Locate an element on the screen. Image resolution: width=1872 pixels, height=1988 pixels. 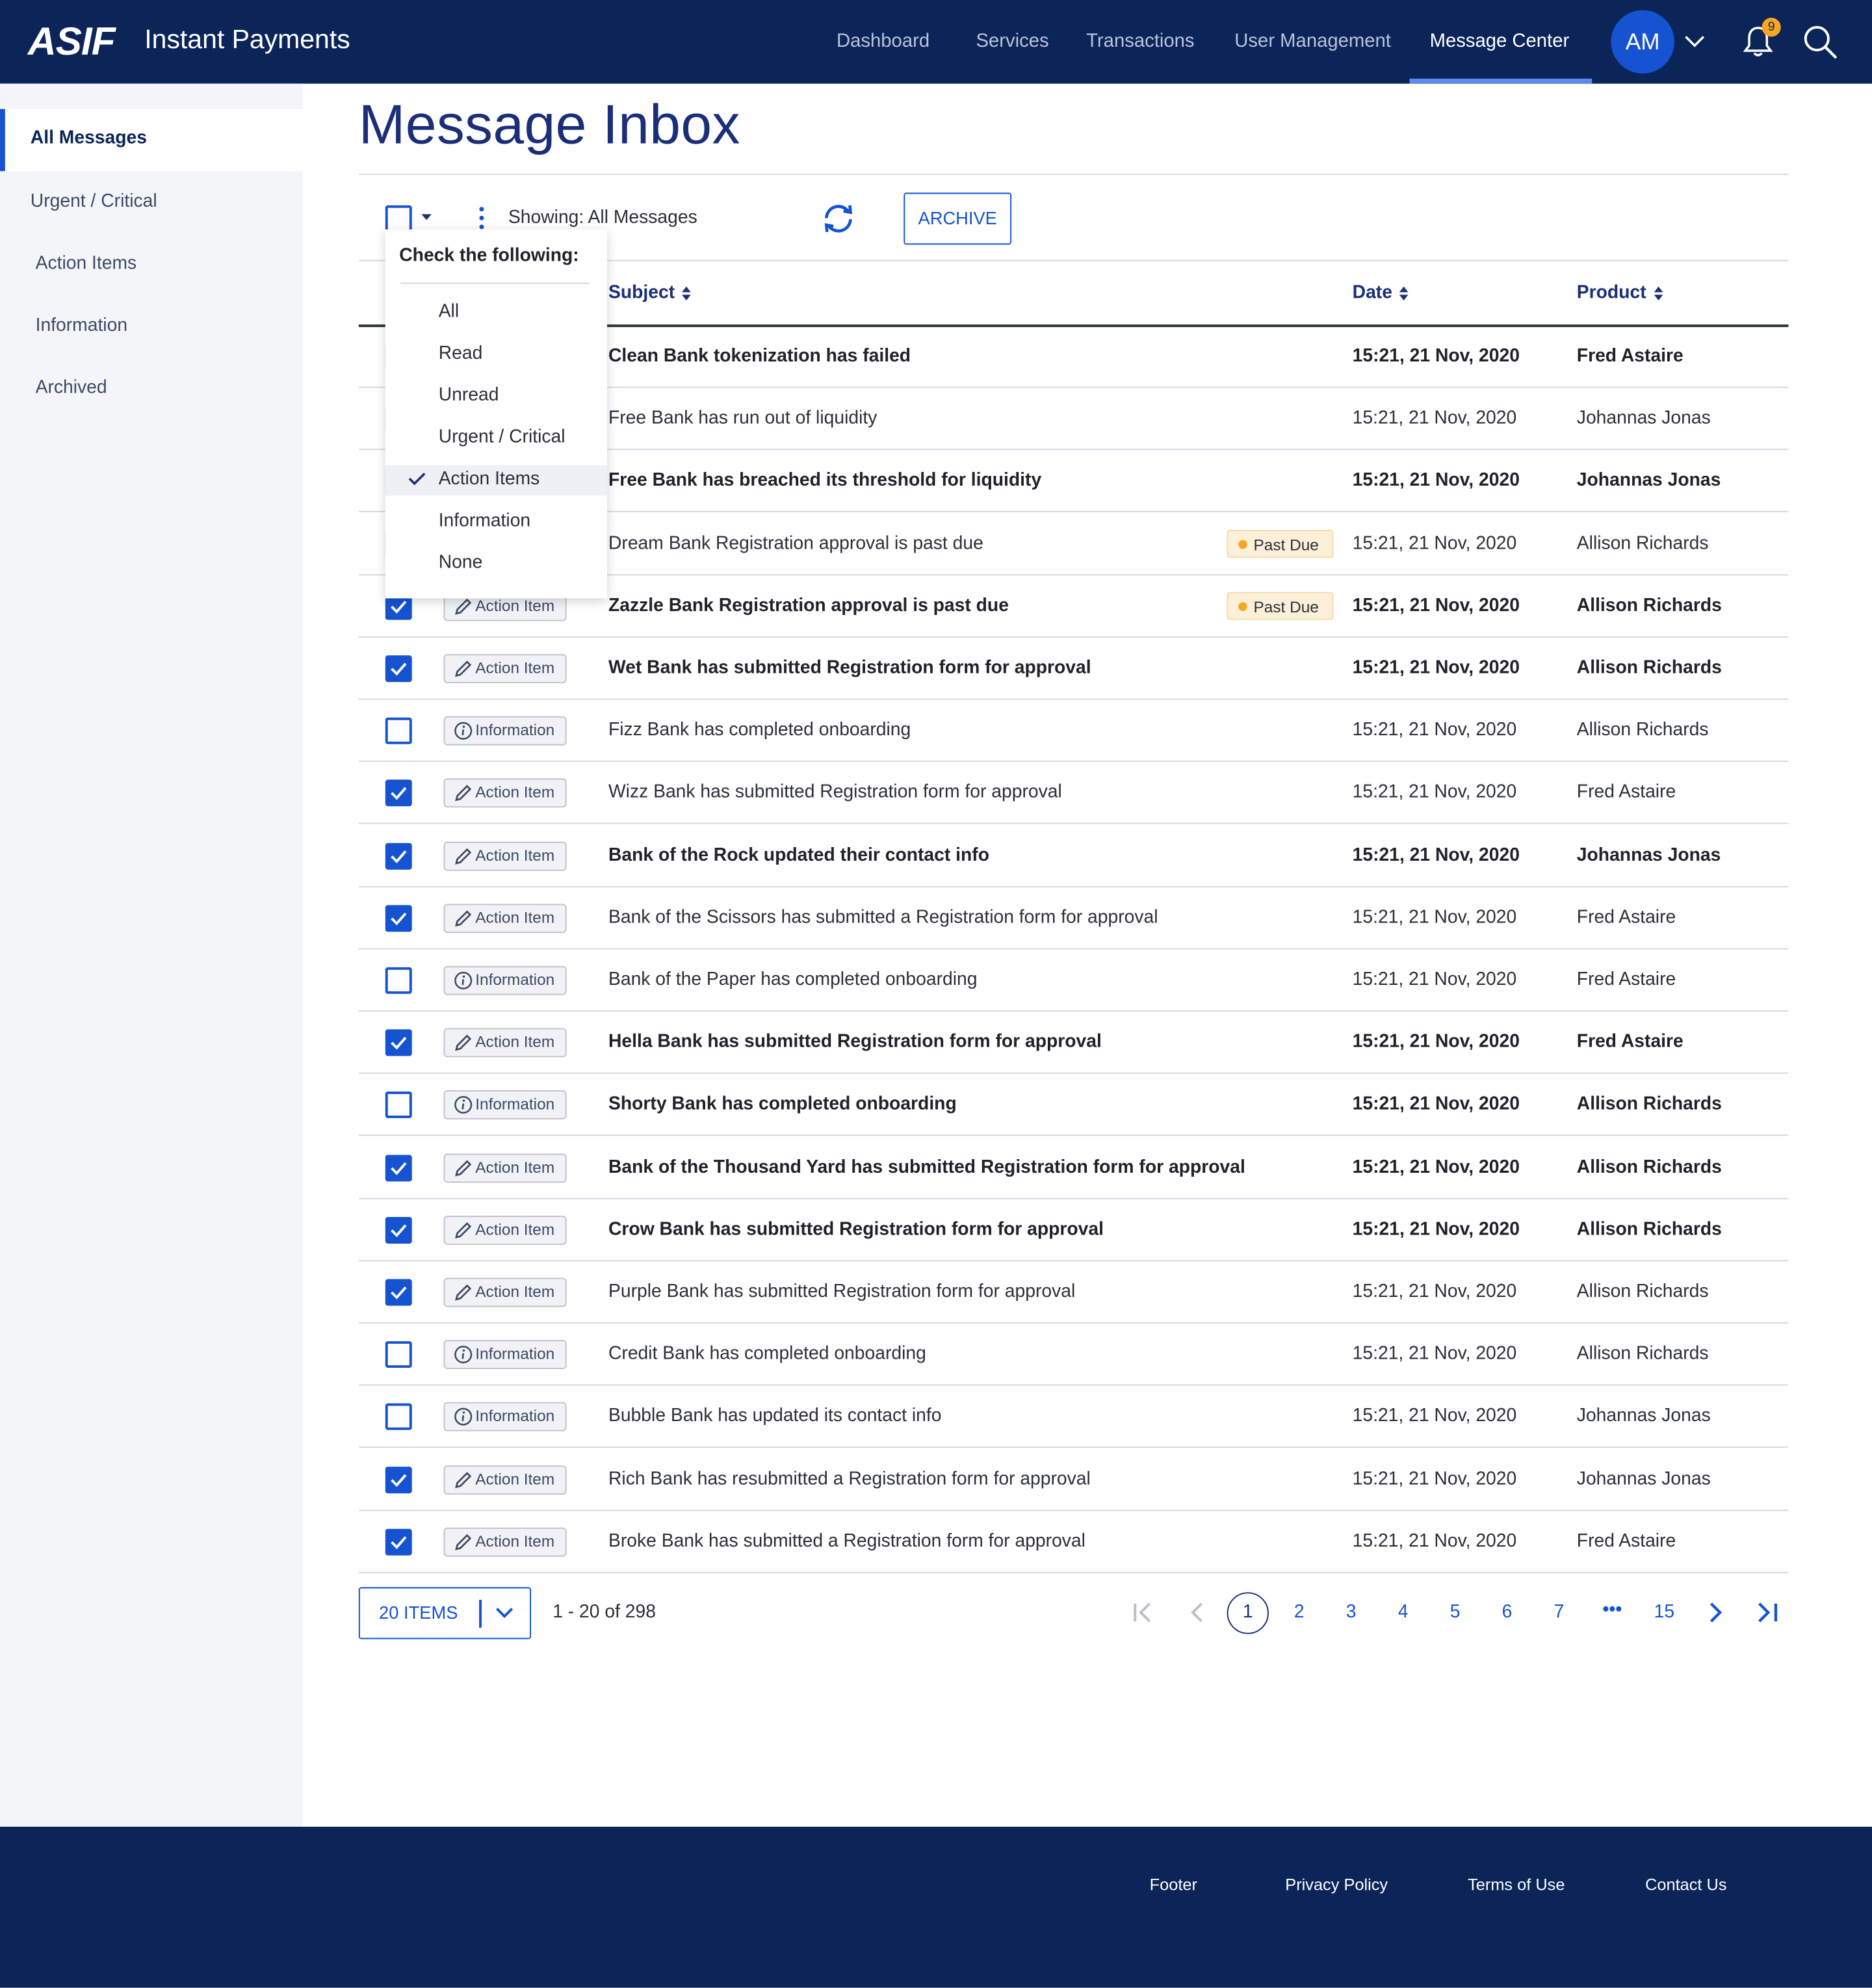
page-2-button: 2 is located at coordinates (1299, 1612).